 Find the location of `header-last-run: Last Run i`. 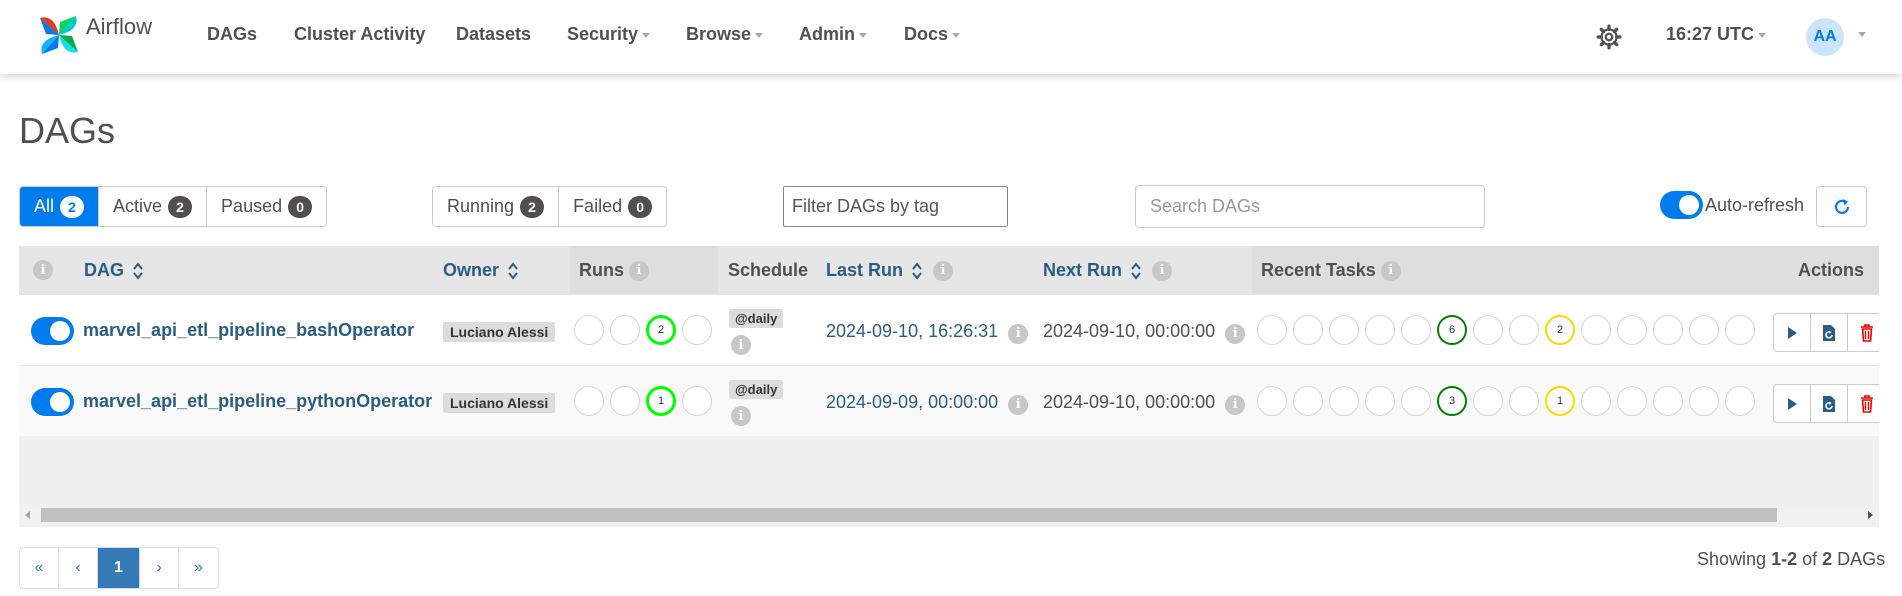

header-last-run: Last Run i is located at coordinates (890, 270).